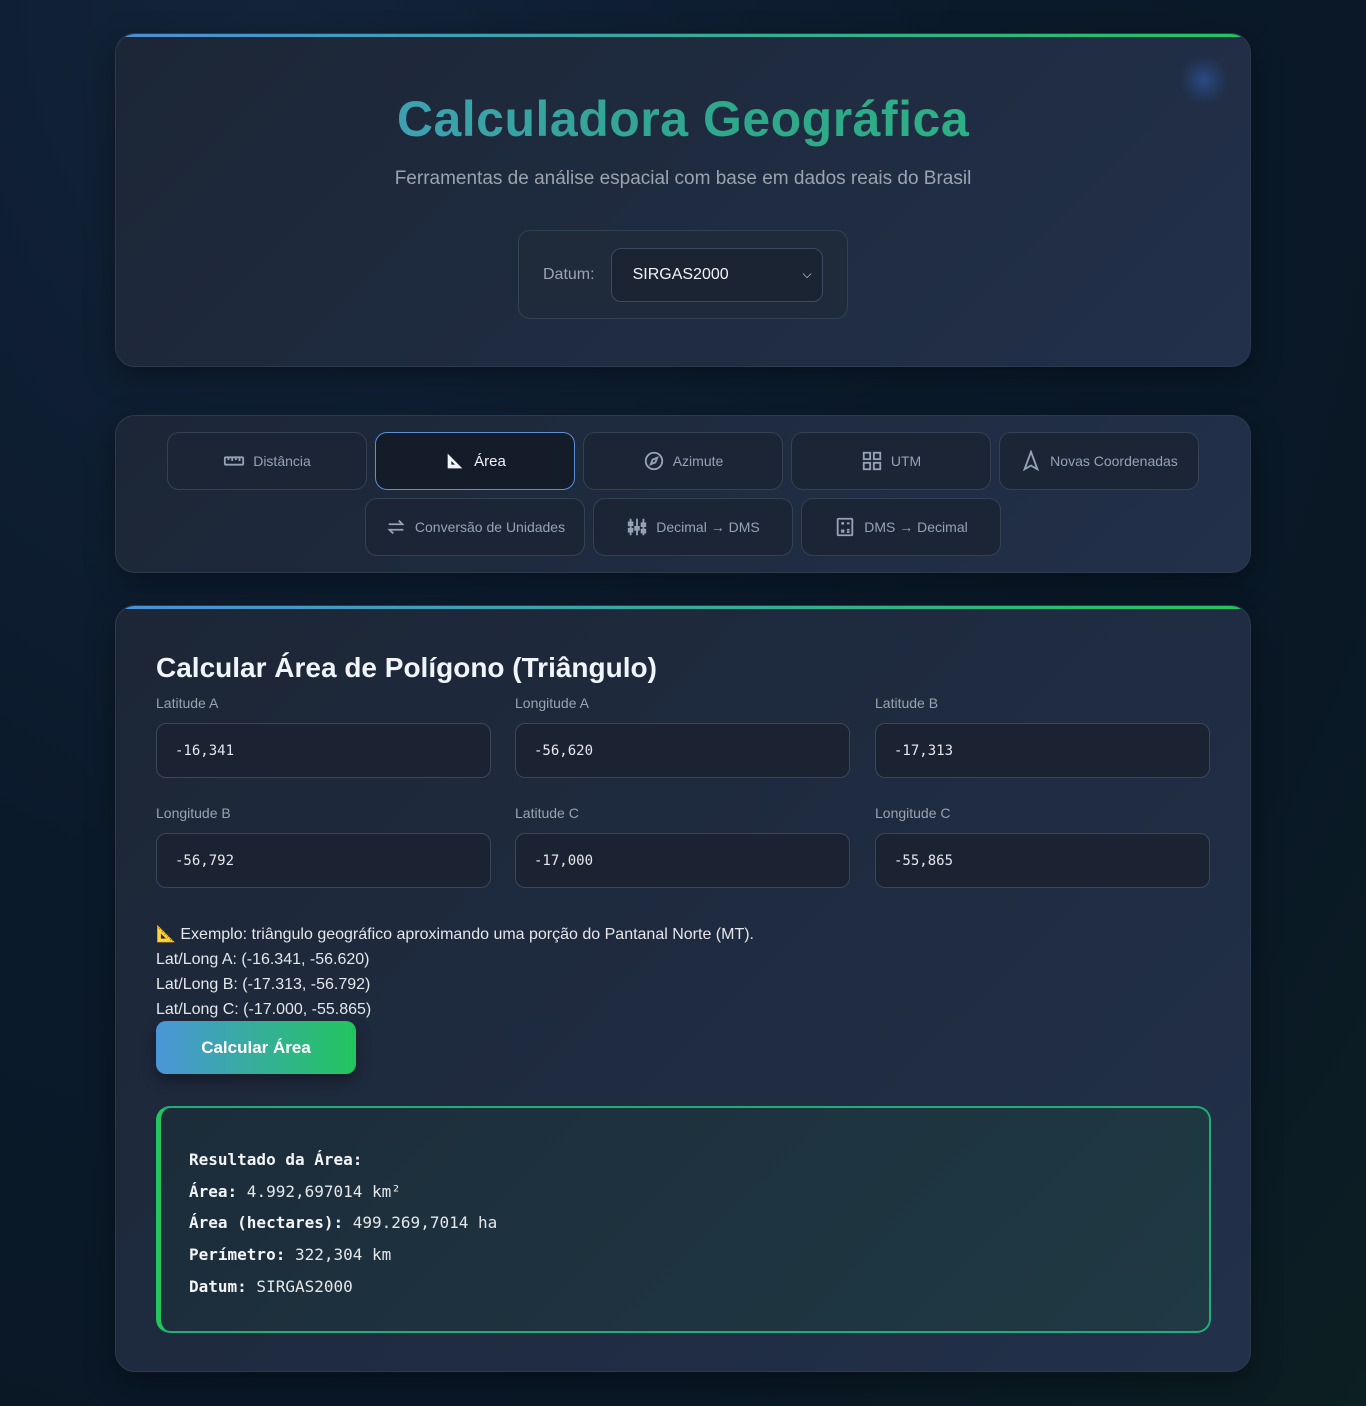 Image resolution: width=1366 pixels, height=1406 pixels. I want to click on compass-icon, so click(653, 461).